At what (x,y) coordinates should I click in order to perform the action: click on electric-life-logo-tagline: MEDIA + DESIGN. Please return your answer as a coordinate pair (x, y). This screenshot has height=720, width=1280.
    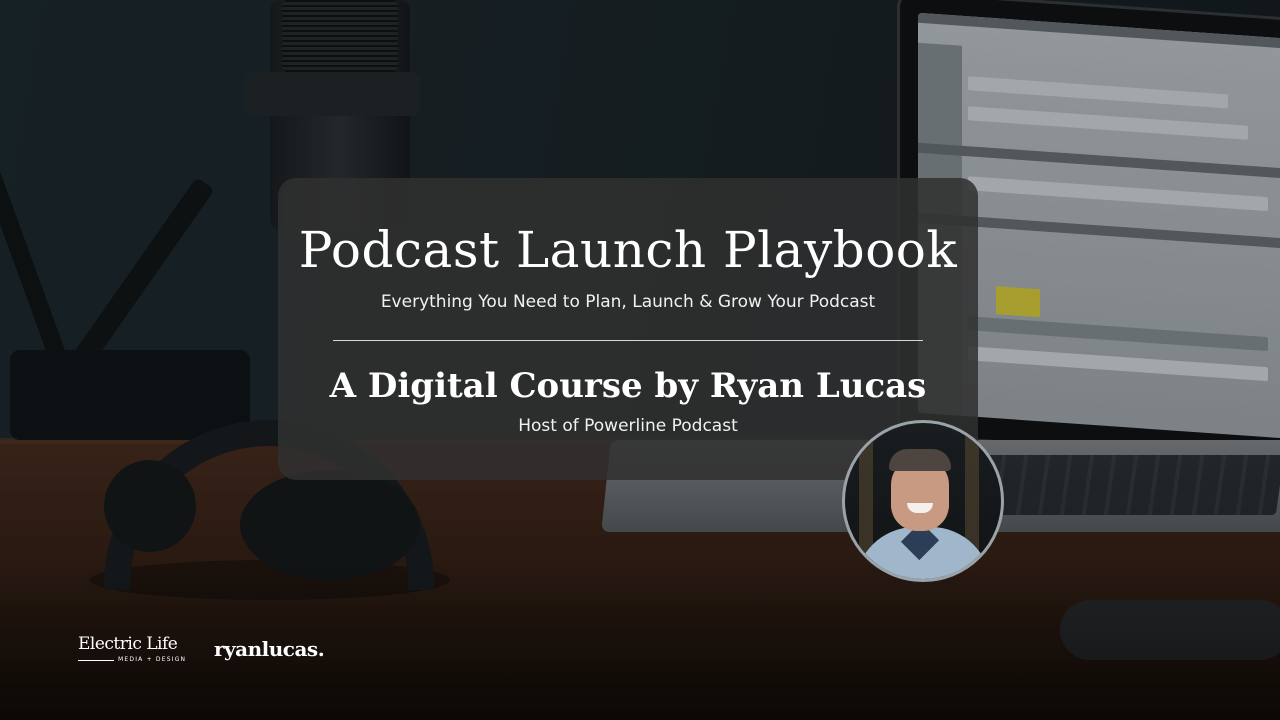
    Looking at the image, I should click on (152, 659).